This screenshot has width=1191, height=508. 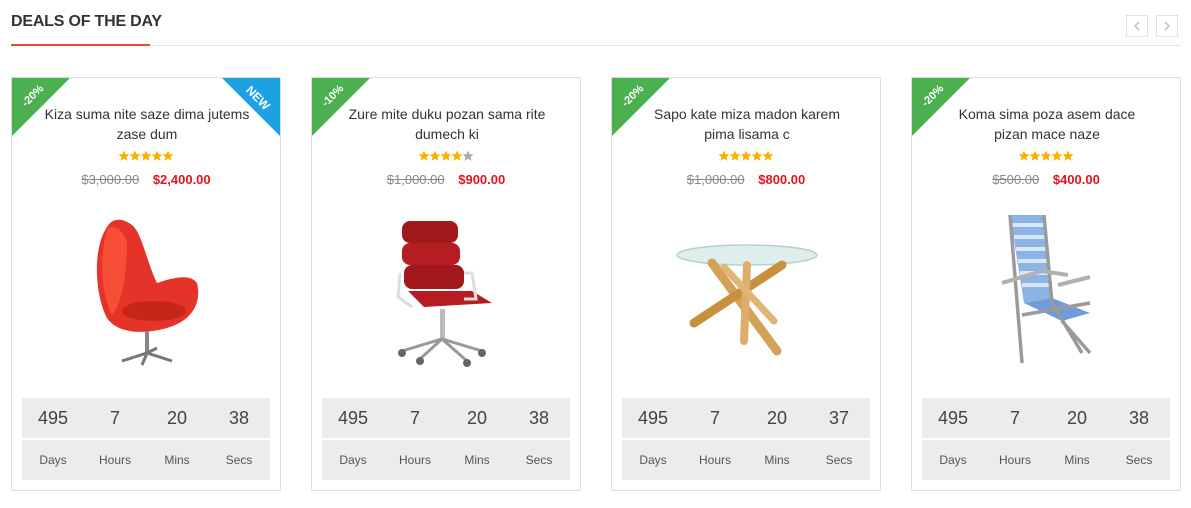 What do you see at coordinates (147, 290) in the screenshot?
I see `product-image-egg-chair` at bounding box center [147, 290].